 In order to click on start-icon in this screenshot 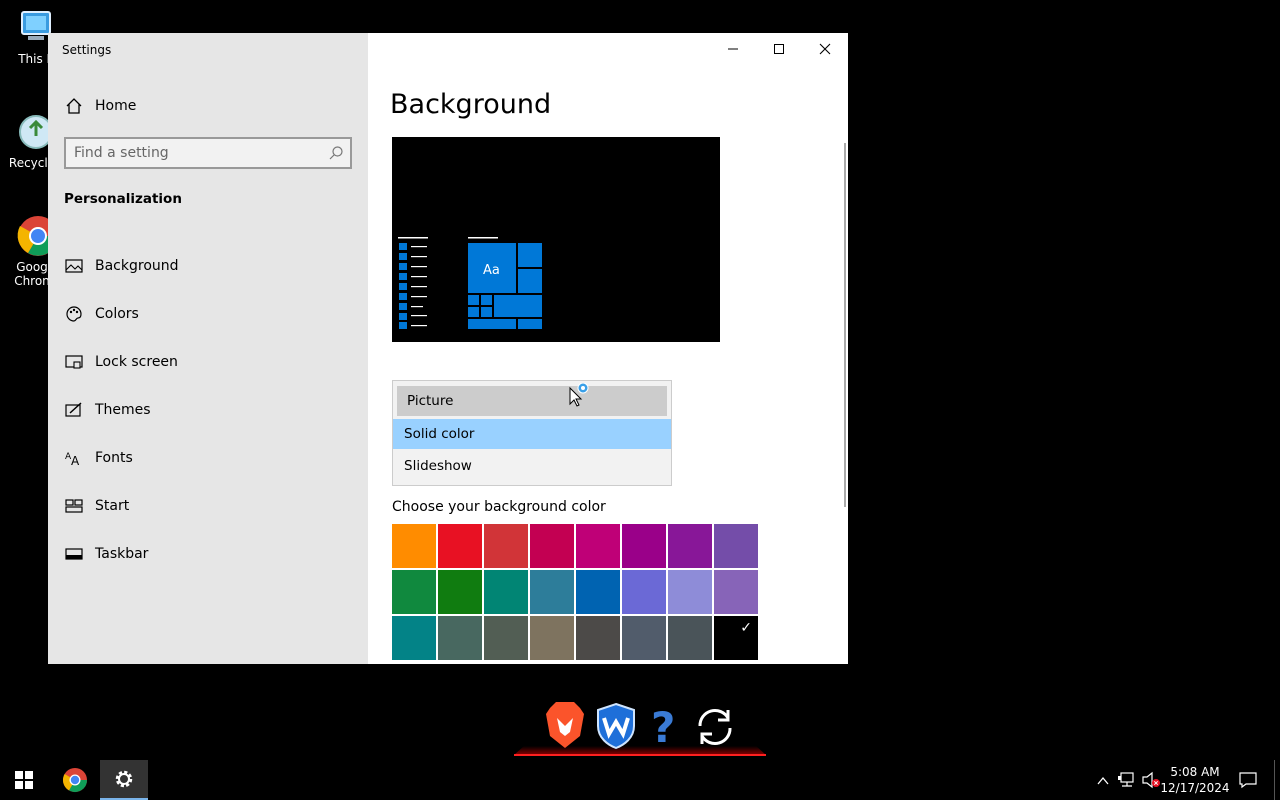, I will do `click(74, 506)`.